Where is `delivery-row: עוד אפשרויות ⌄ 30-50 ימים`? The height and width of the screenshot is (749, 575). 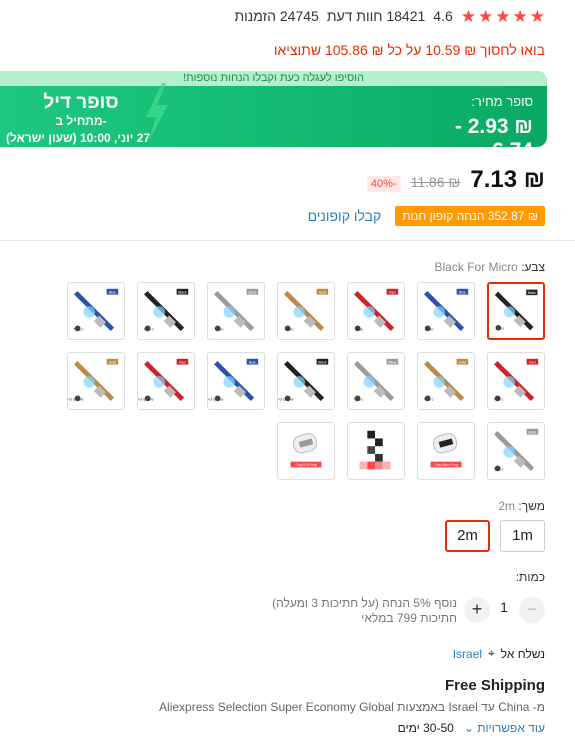
delivery-row: עוד אפשרויות ⌄ 30-50 ימים is located at coordinates (471, 728).